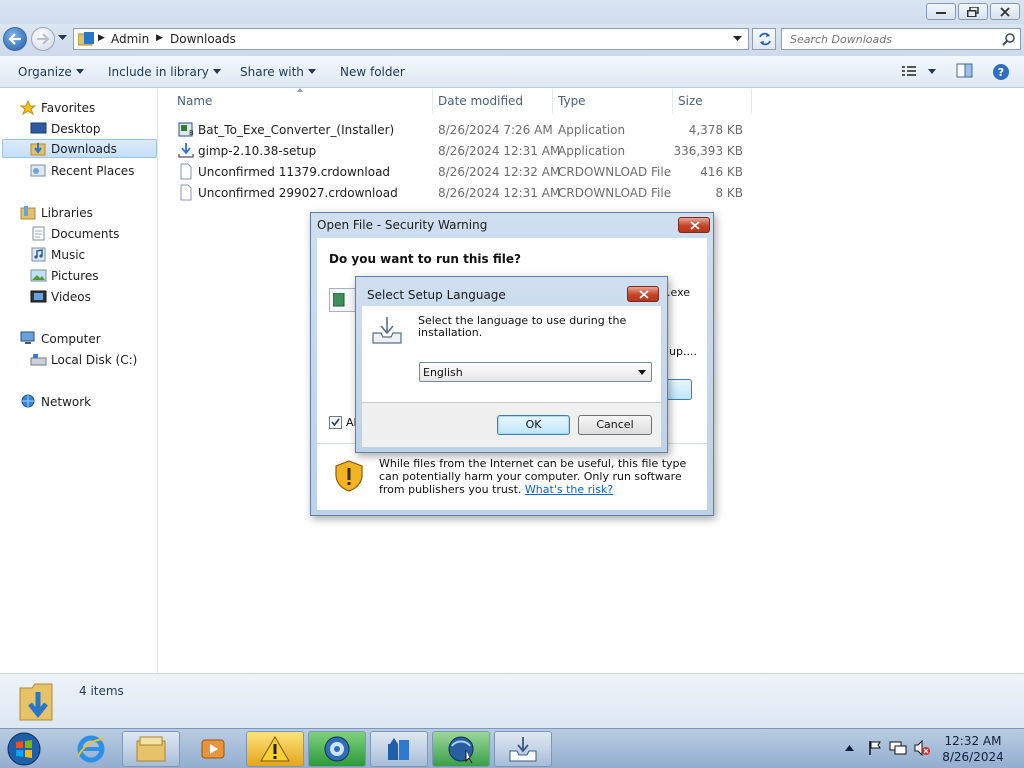 Image resolution: width=1024 pixels, height=768 pixels. Describe the element at coordinates (615, 425) in the screenshot. I see `cancel-button: Cancel` at that location.